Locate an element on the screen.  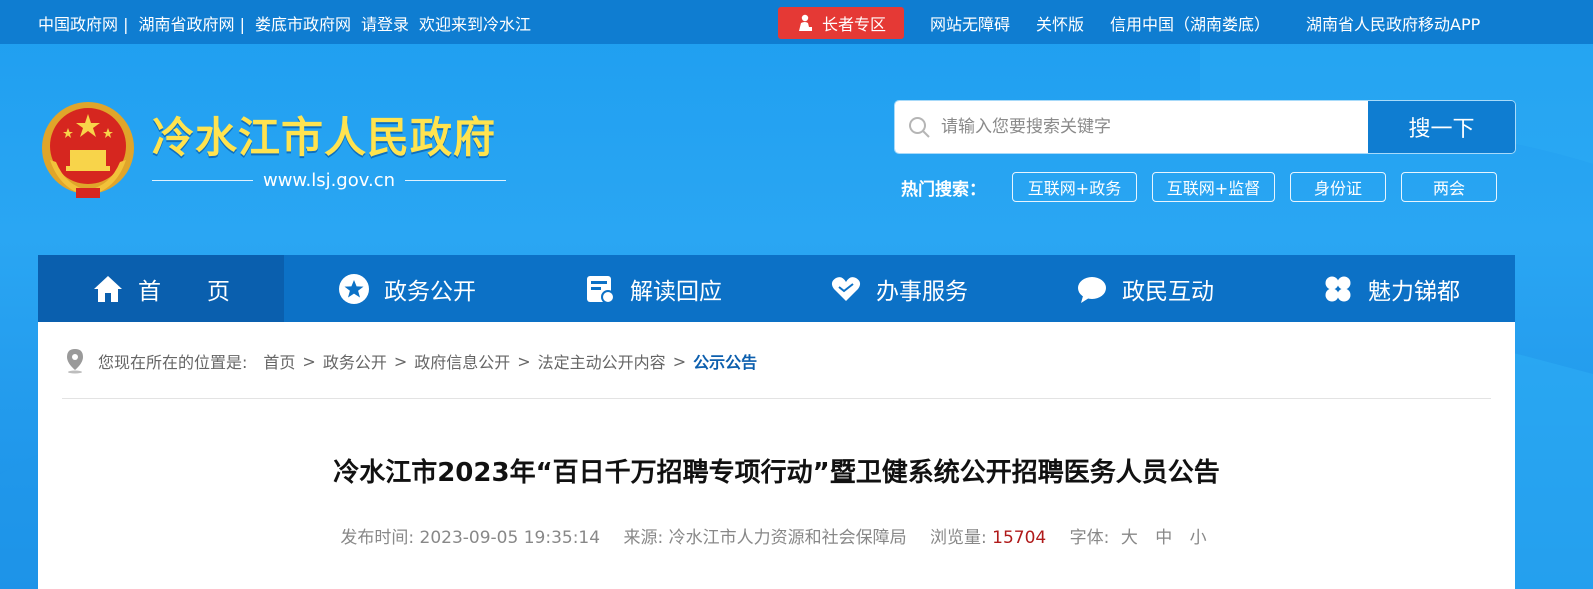
document-icon is located at coordinates (601, 289).